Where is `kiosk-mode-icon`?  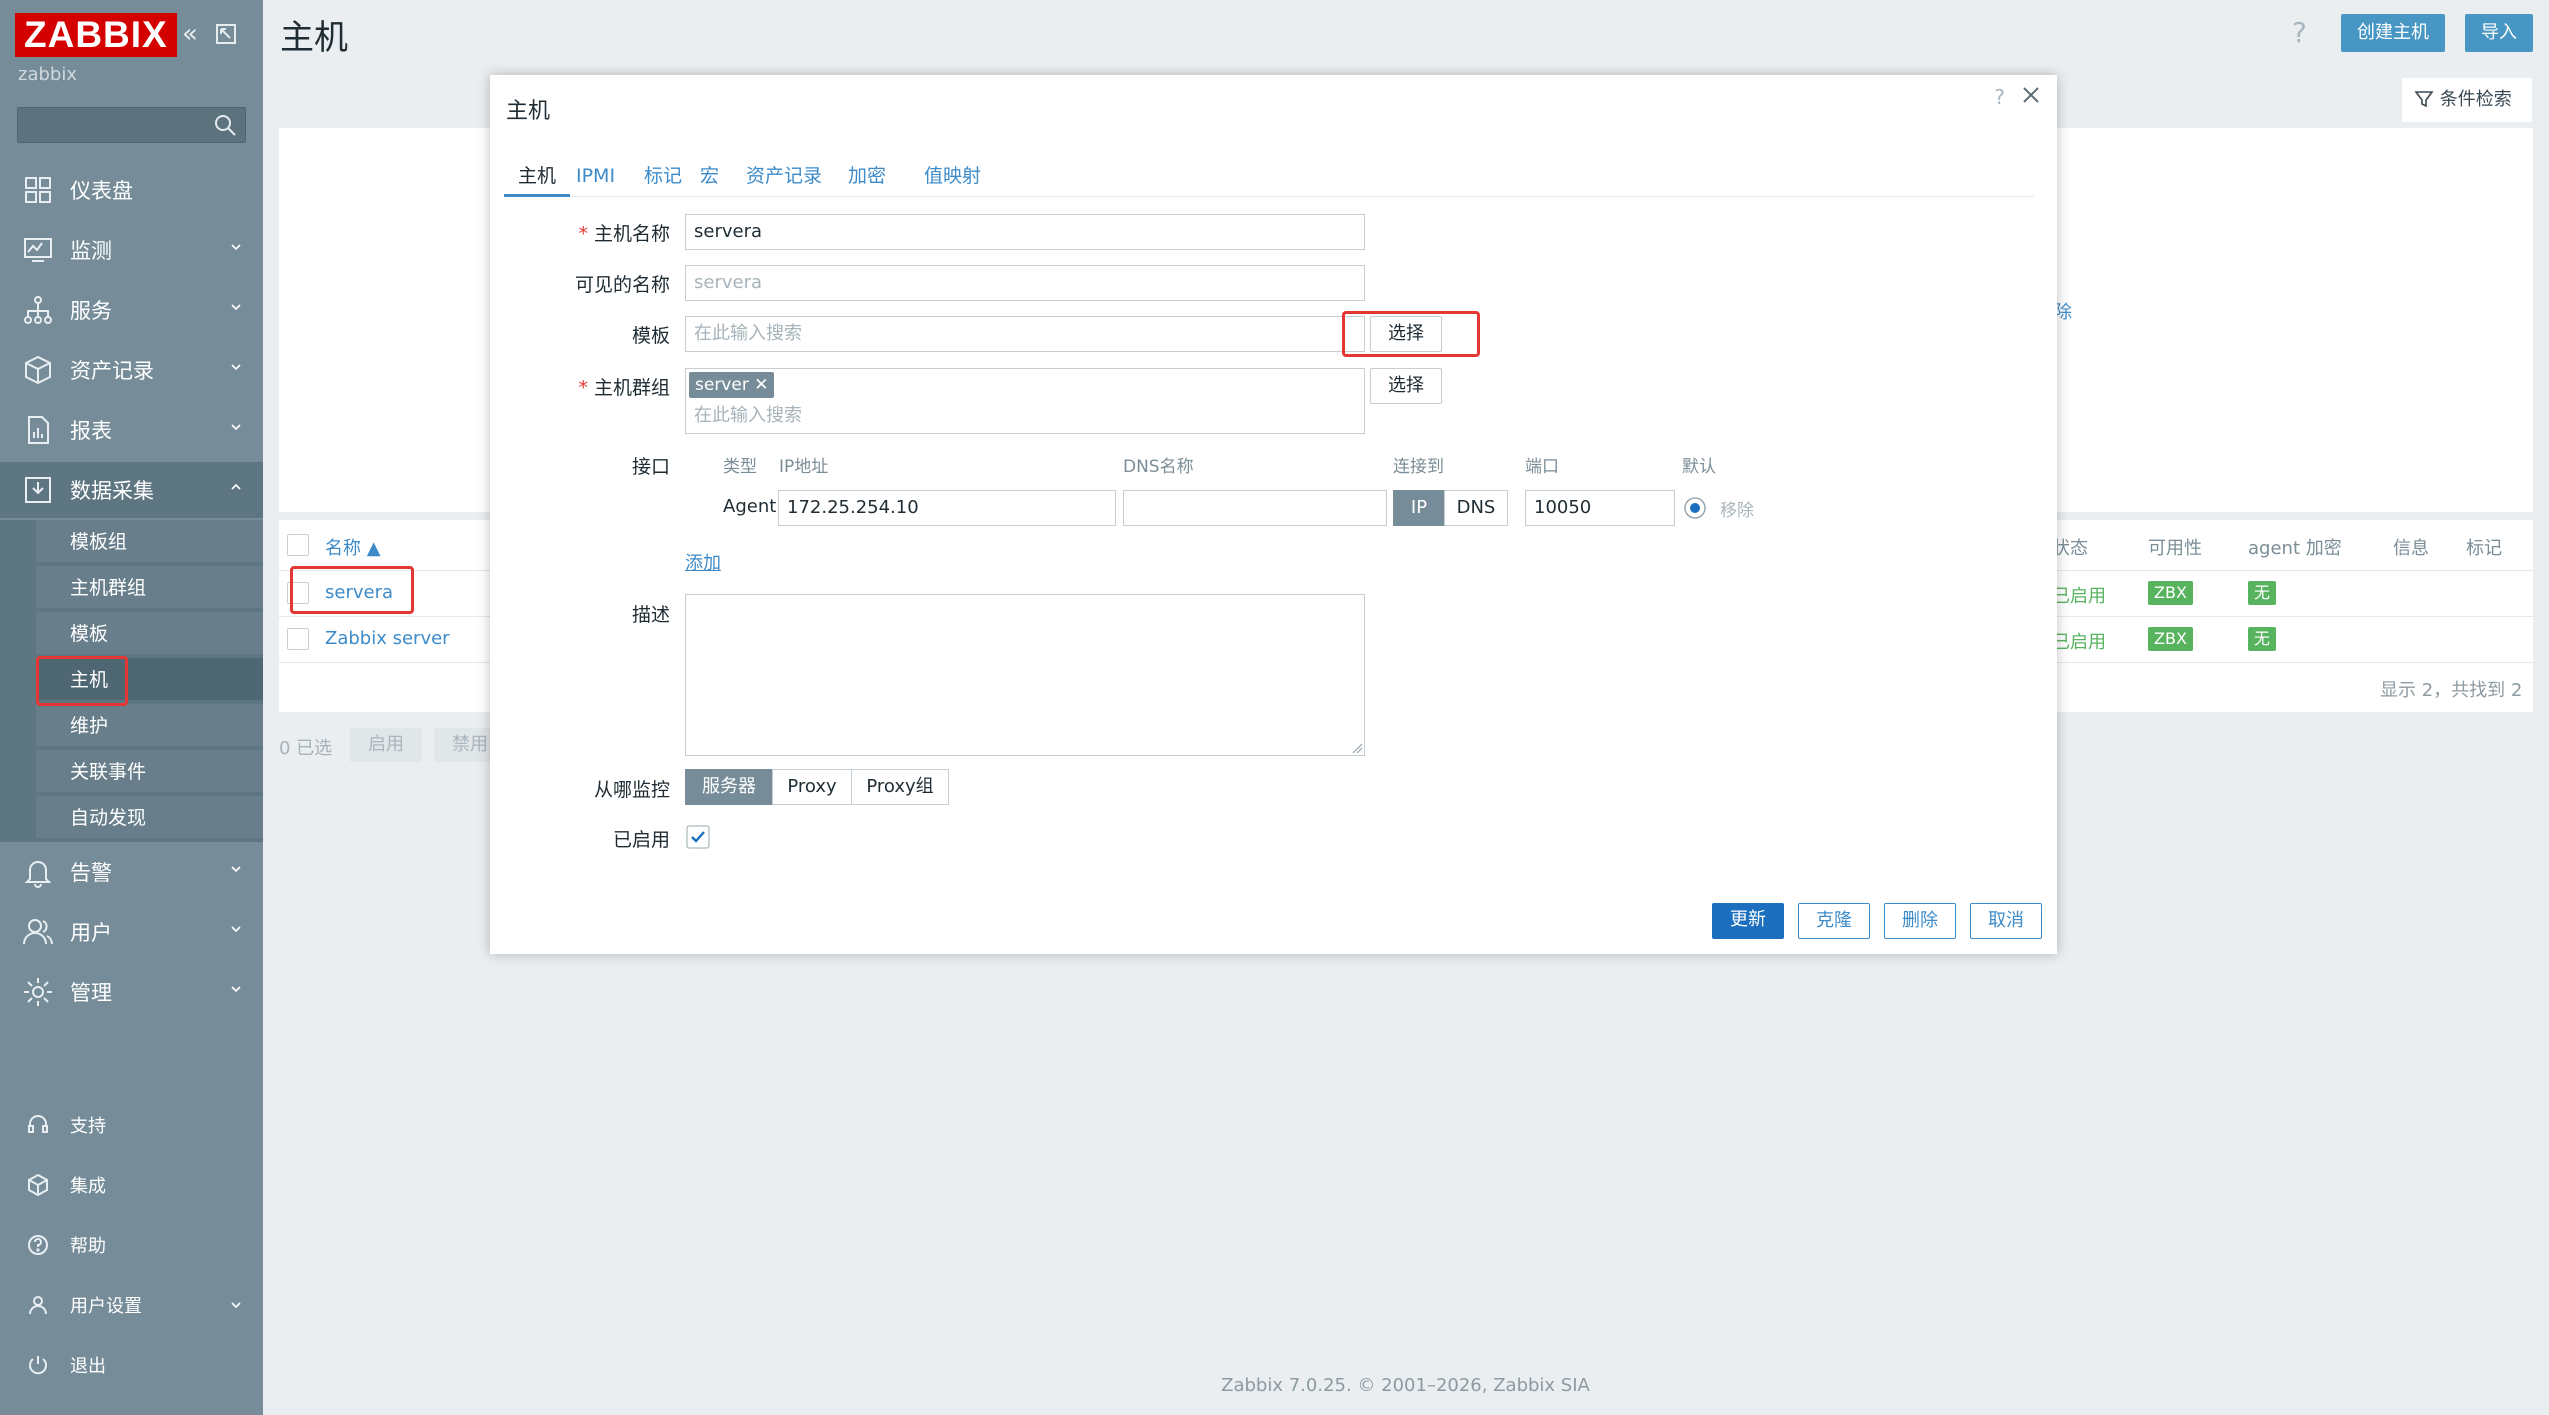
kiosk-mode-icon is located at coordinates (226, 34).